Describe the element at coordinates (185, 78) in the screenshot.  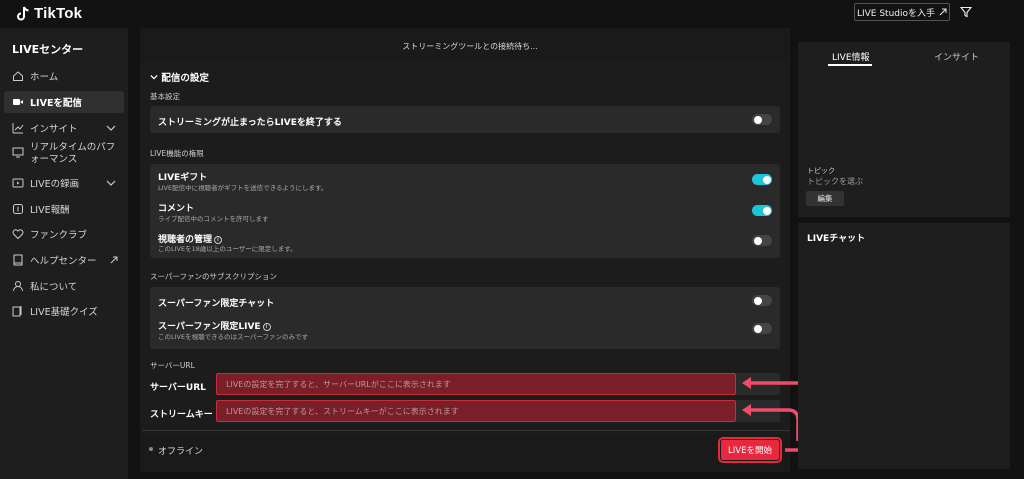
I see `section-title-text: 配信の設定` at that location.